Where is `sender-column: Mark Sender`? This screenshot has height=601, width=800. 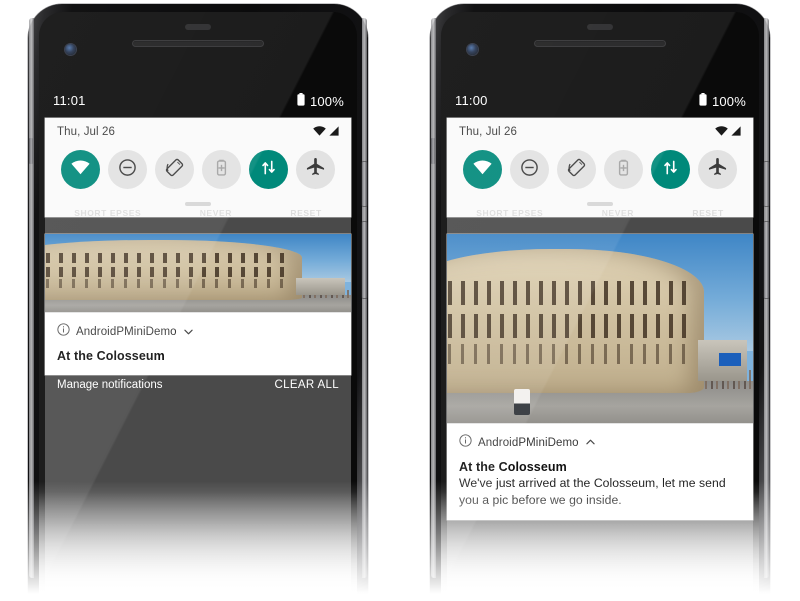 sender-column: Mark Sender is located at coordinates (600, 328).